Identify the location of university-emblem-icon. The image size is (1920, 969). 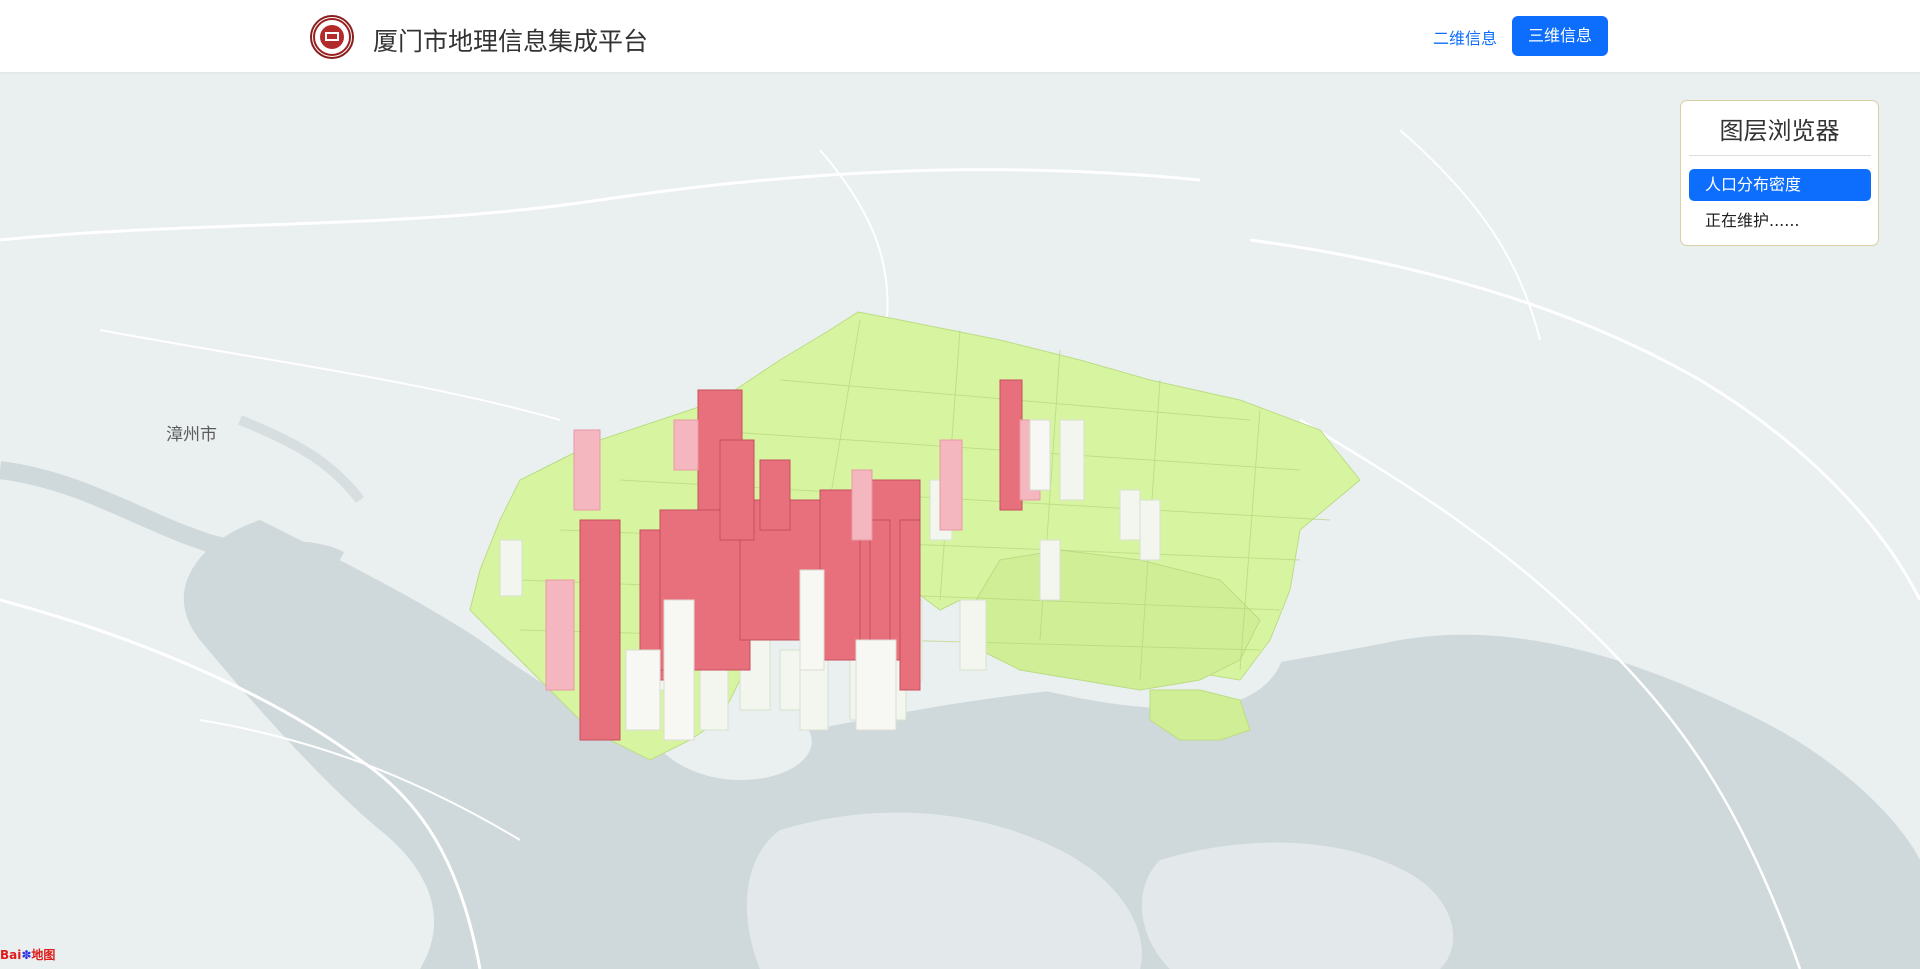
(332, 37).